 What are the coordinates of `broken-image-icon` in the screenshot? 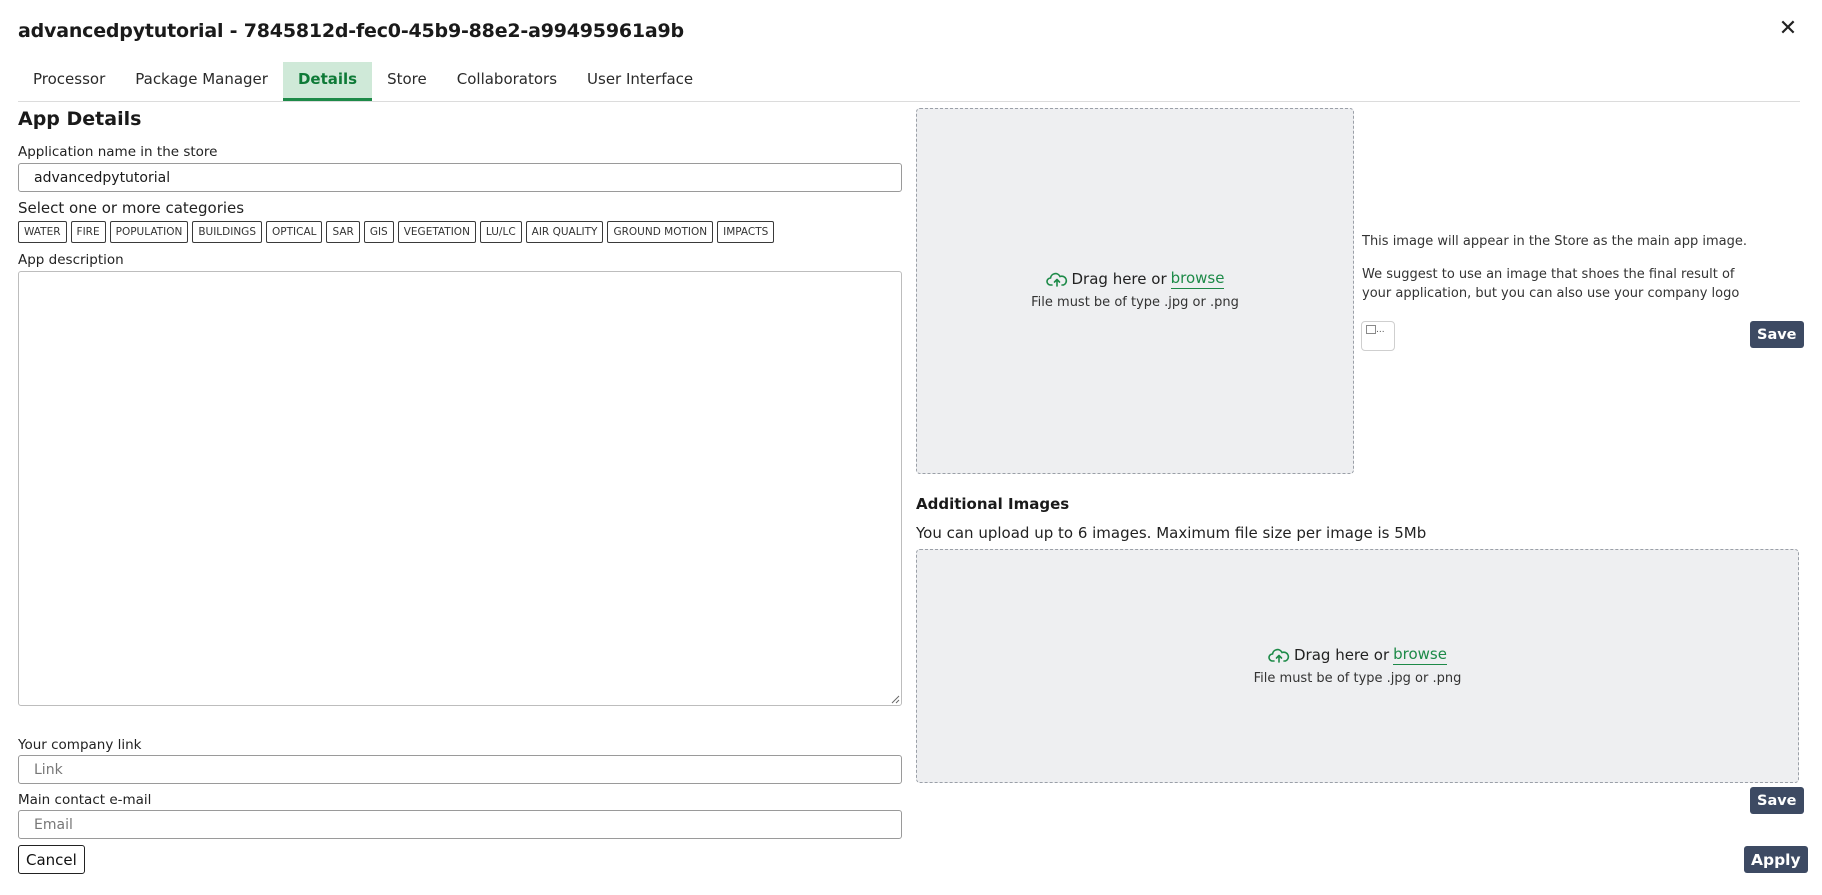 It's located at (1371, 329).